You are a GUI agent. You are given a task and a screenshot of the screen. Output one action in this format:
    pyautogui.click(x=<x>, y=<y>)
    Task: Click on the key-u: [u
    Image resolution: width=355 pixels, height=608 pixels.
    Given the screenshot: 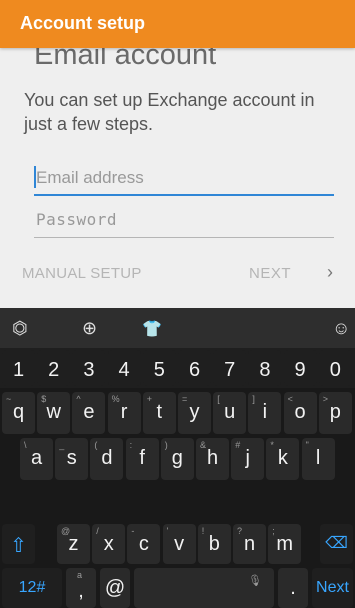 What is the action you would take?
    pyautogui.click(x=230, y=413)
    